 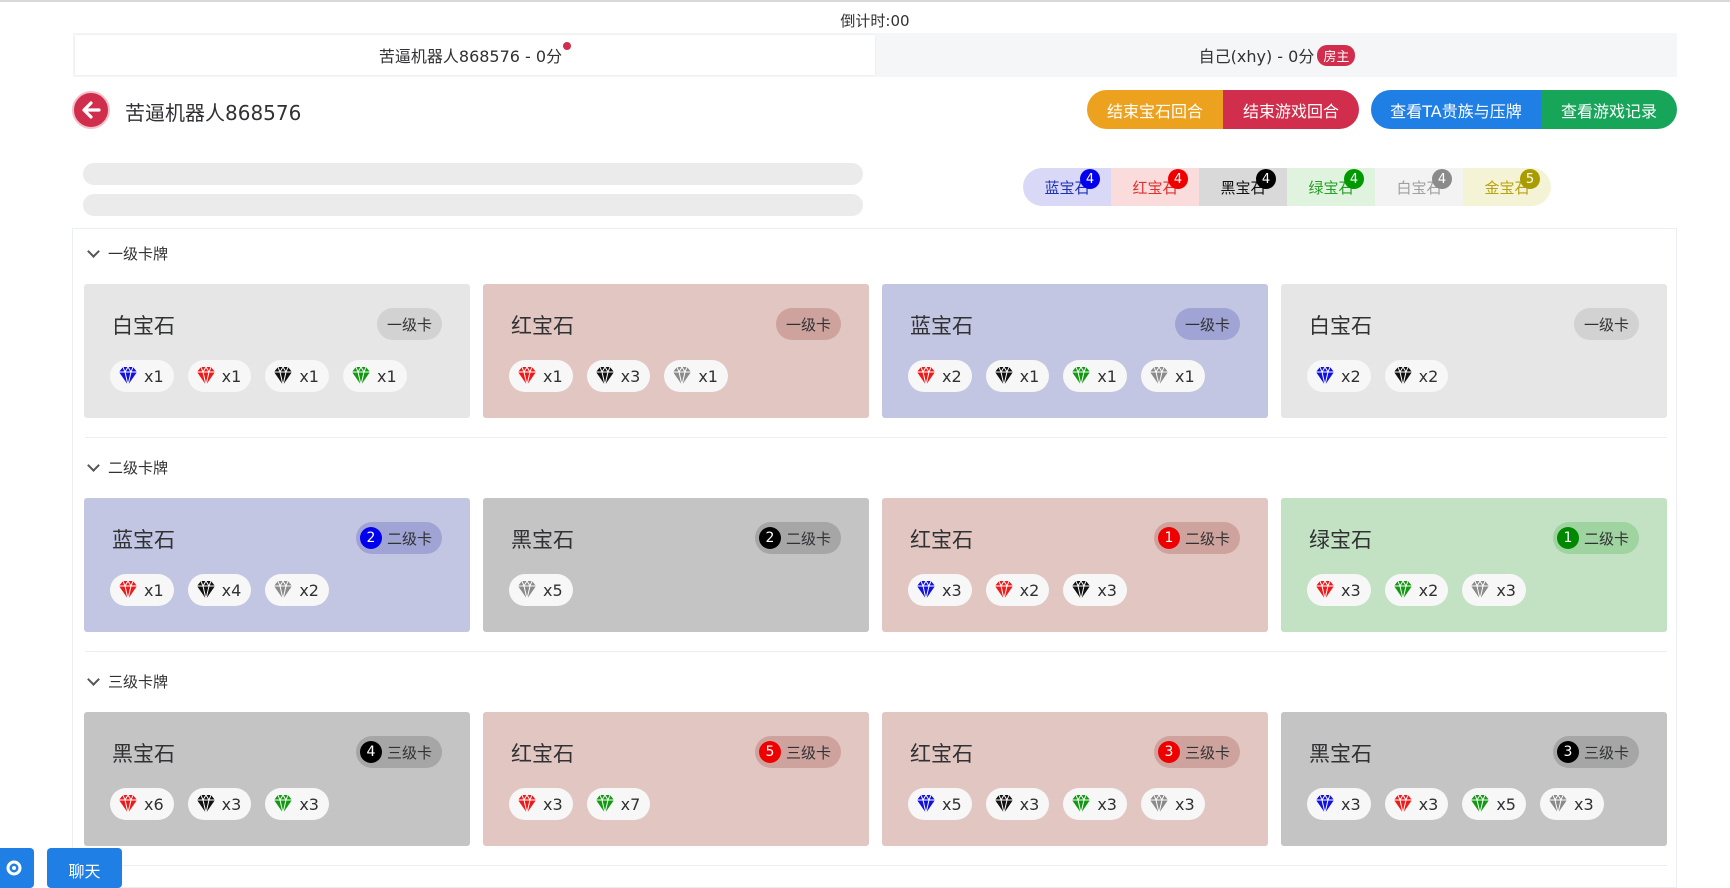 What do you see at coordinates (1331, 187) in the screenshot?
I see `gem-bank-chip: 绿宝石 4` at bounding box center [1331, 187].